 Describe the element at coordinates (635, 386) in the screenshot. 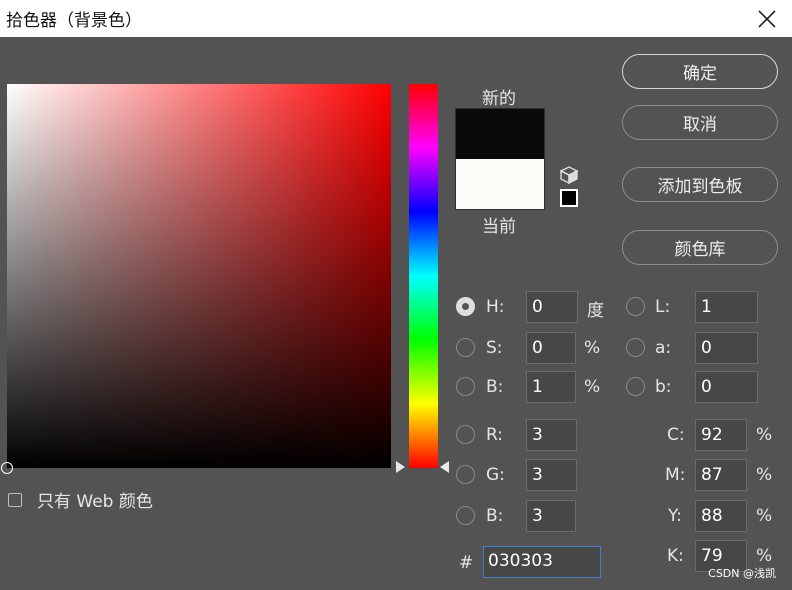

I see `lab-b-radio` at that location.